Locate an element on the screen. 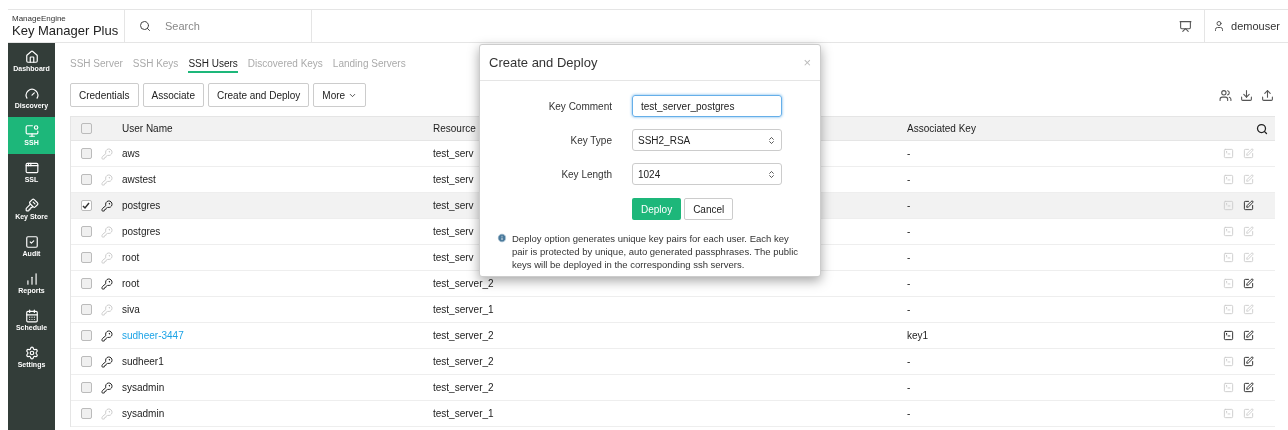  cancel-button: Cancel is located at coordinates (709, 209).